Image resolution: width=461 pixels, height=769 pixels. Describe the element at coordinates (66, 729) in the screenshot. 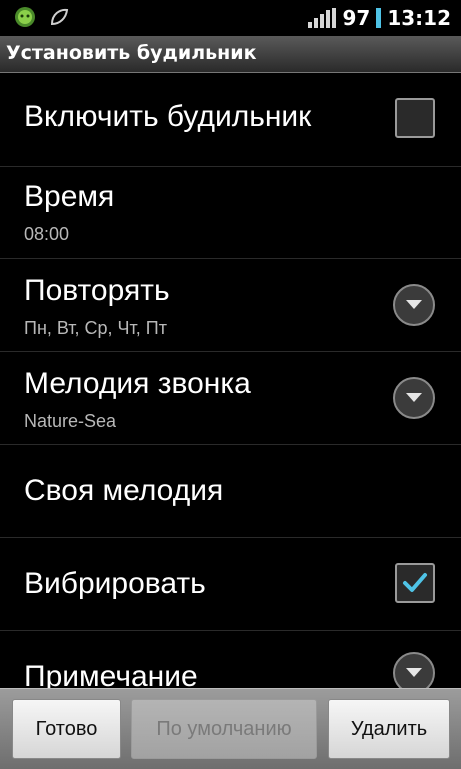

I see `done-button: Готово` at that location.